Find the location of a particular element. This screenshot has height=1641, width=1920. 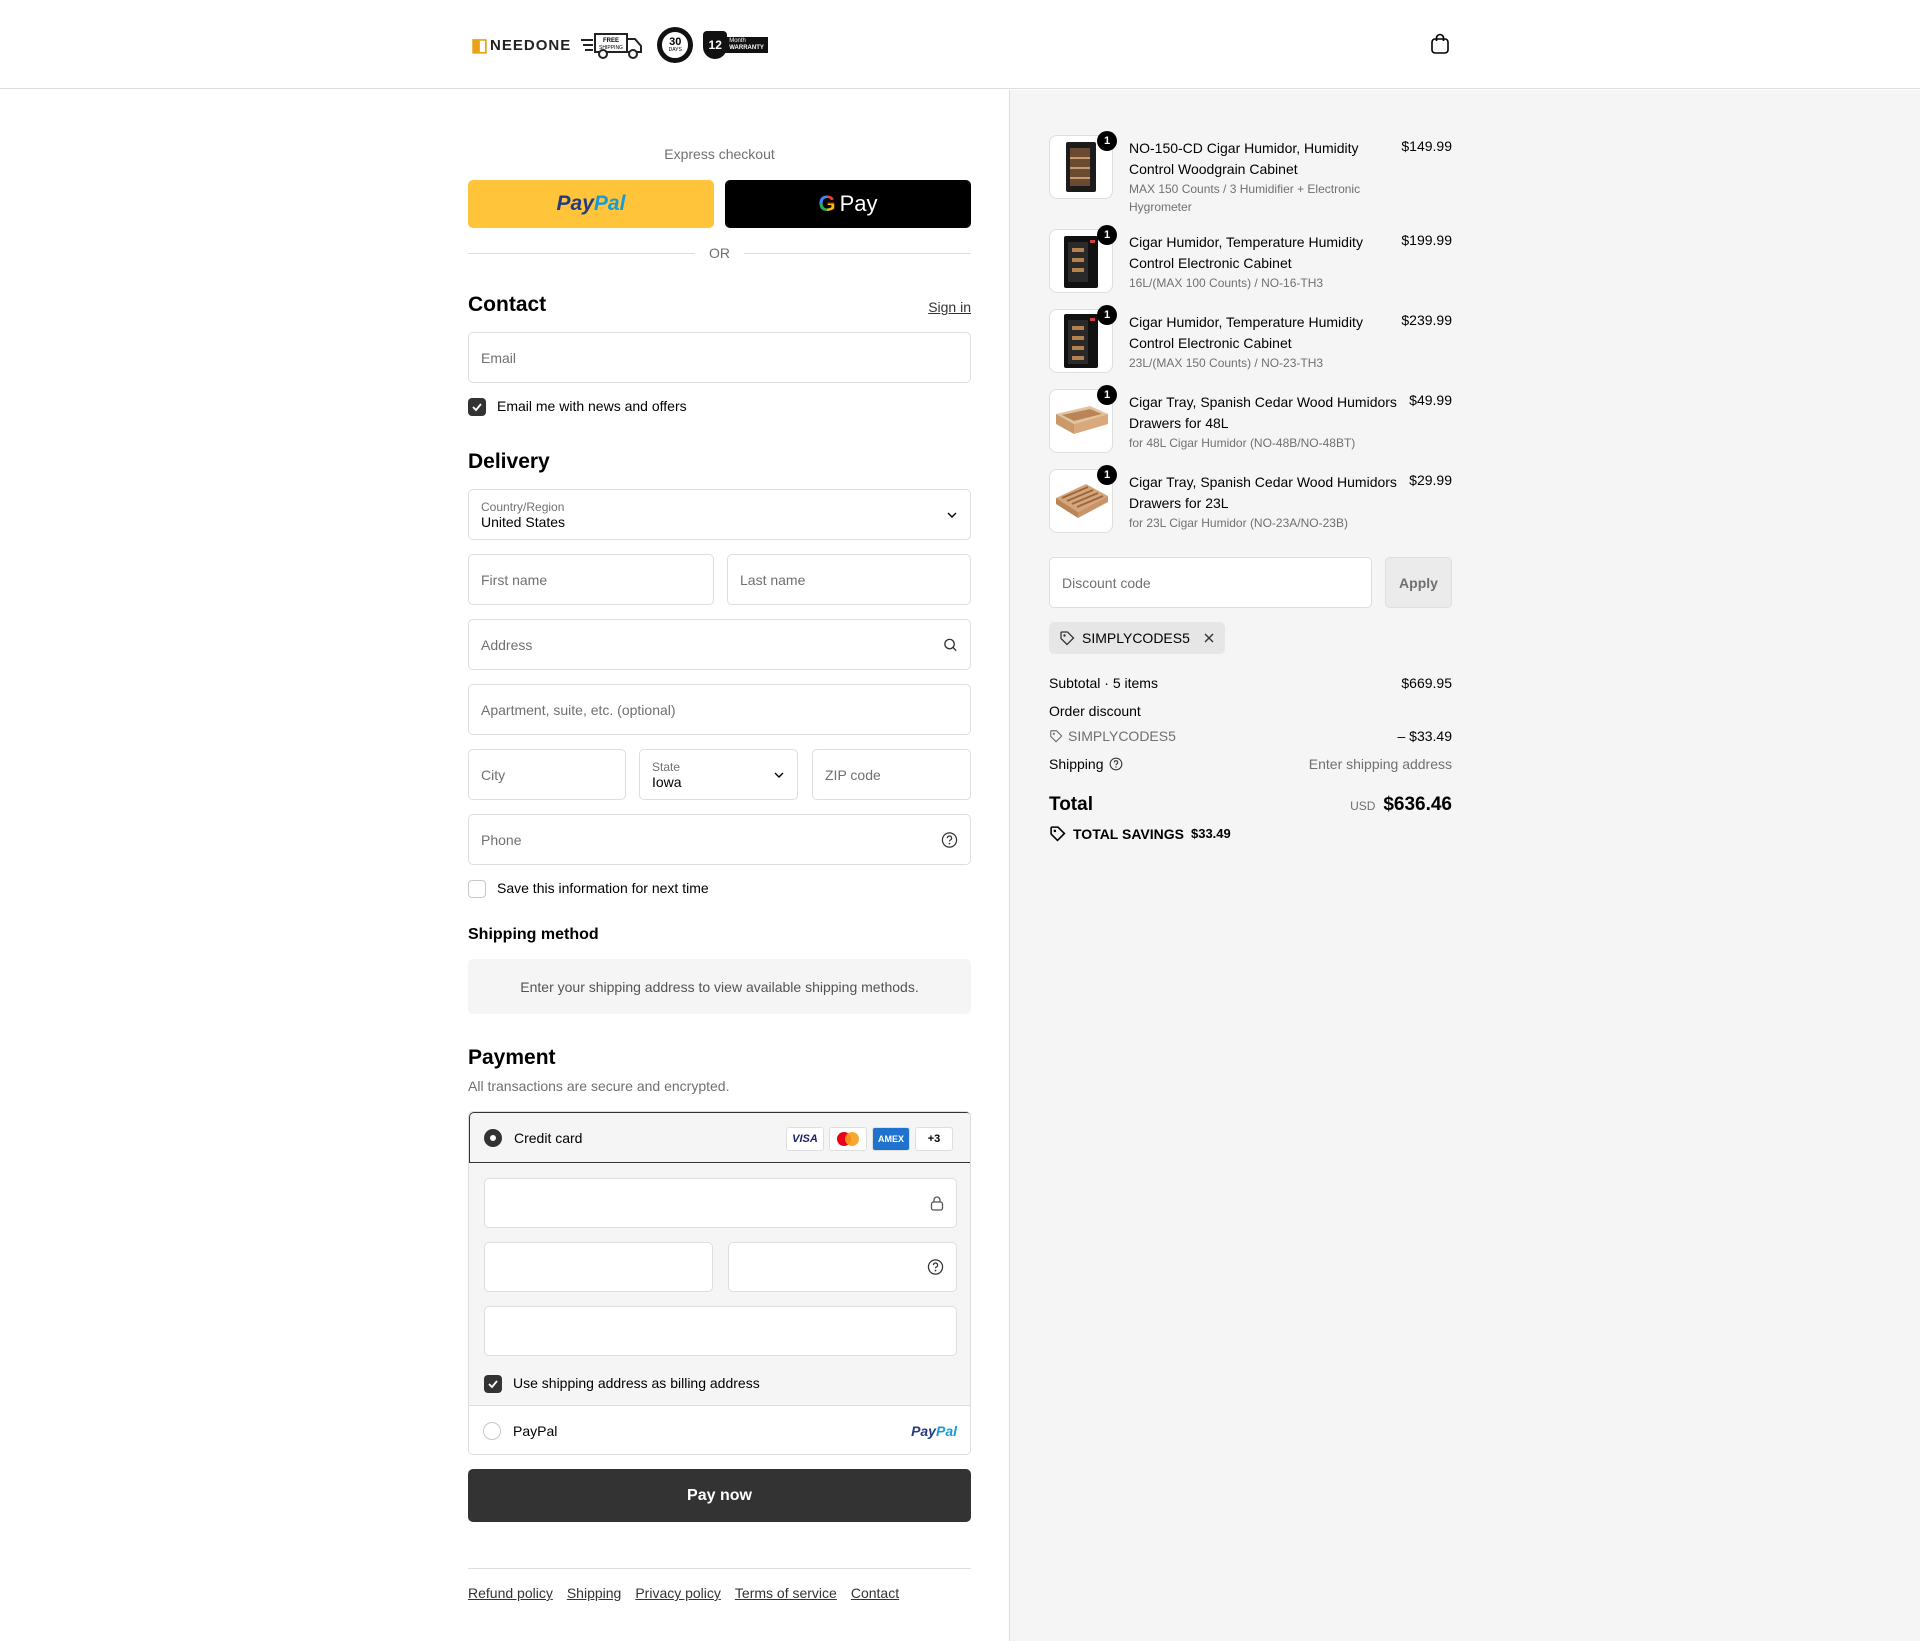

total-label: Total is located at coordinates (1071, 804).